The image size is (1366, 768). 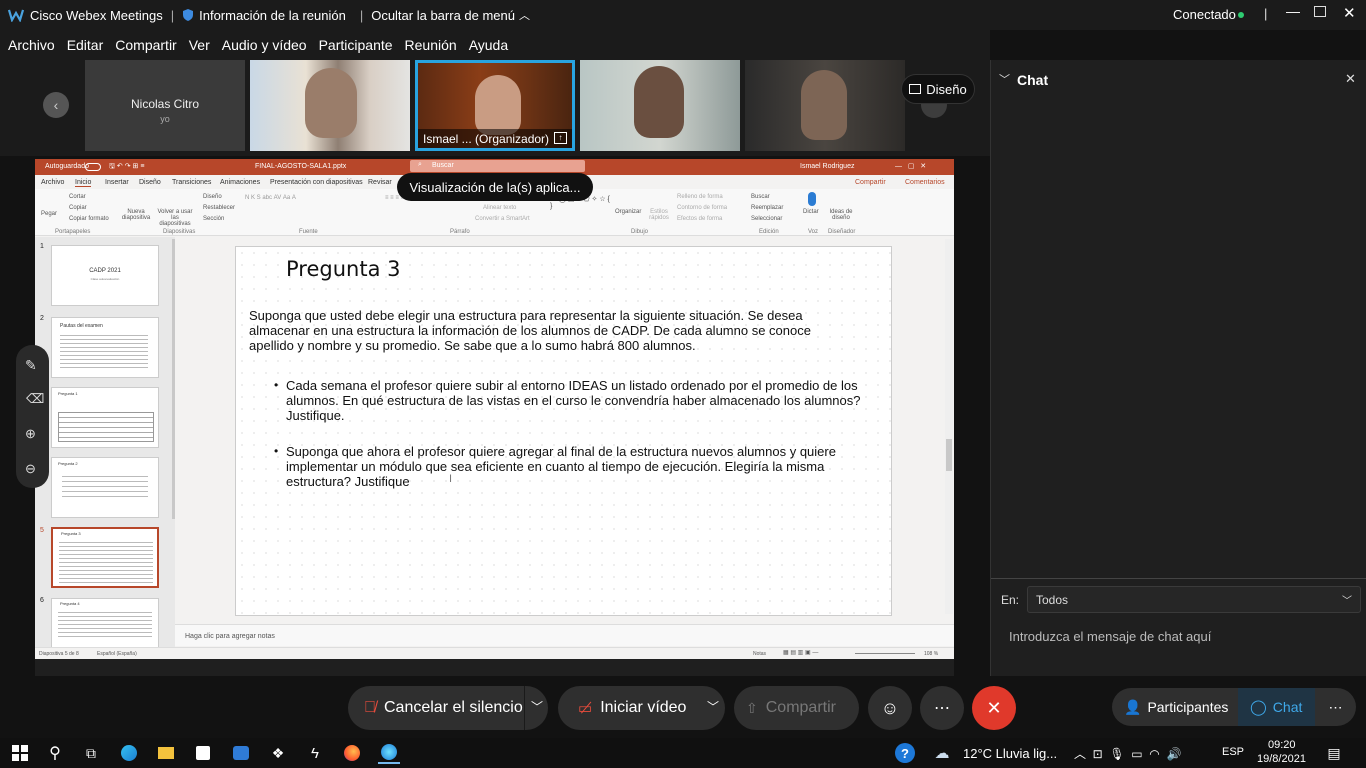 I want to click on section-button: Sección, so click(x=213, y=219).